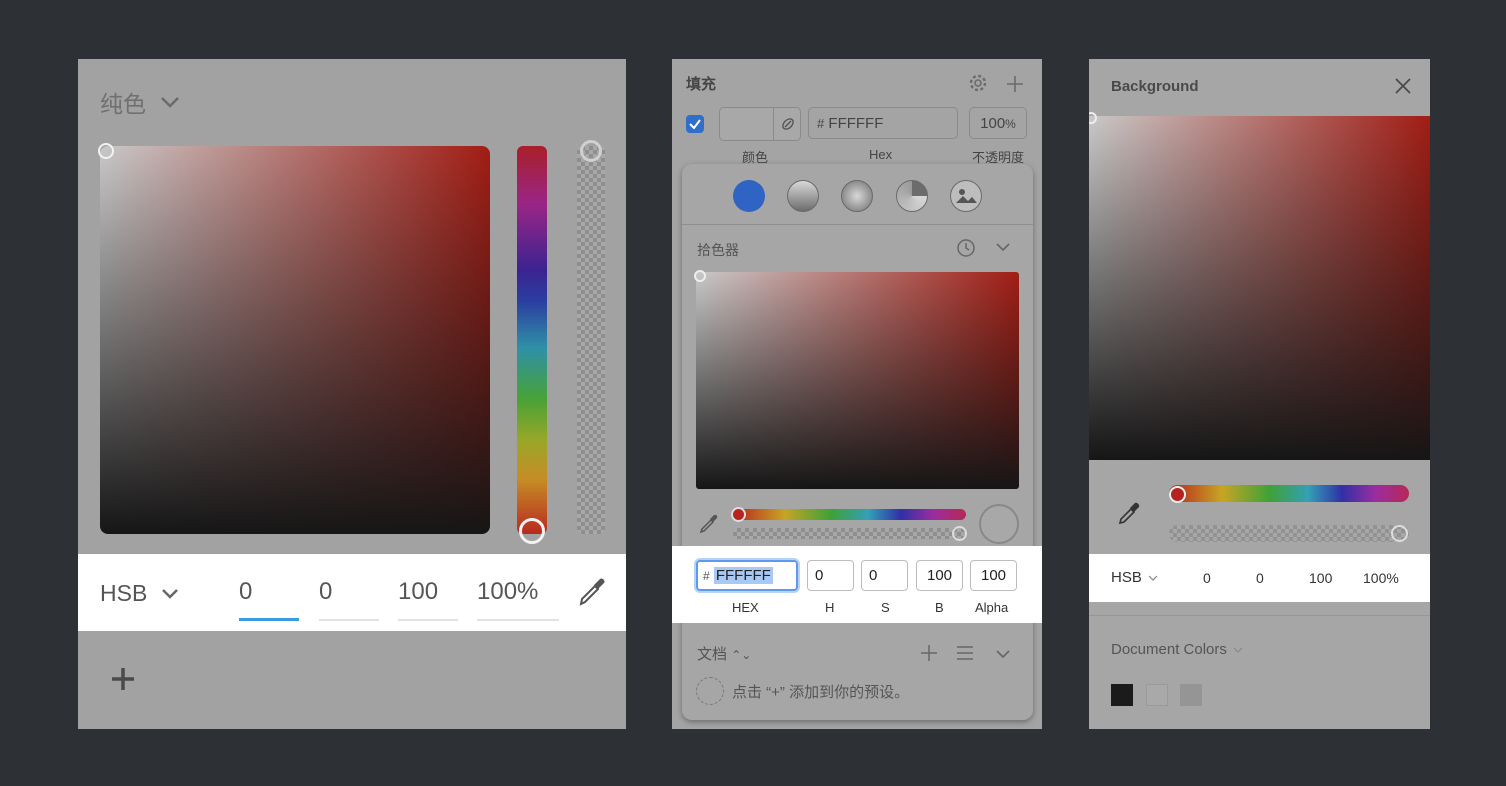 This screenshot has height=786, width=1506. What do you see at coordinates (857, 196) in the screenshot?
I see `fill-type-radial-gradient` at bounding box center [857, 196].